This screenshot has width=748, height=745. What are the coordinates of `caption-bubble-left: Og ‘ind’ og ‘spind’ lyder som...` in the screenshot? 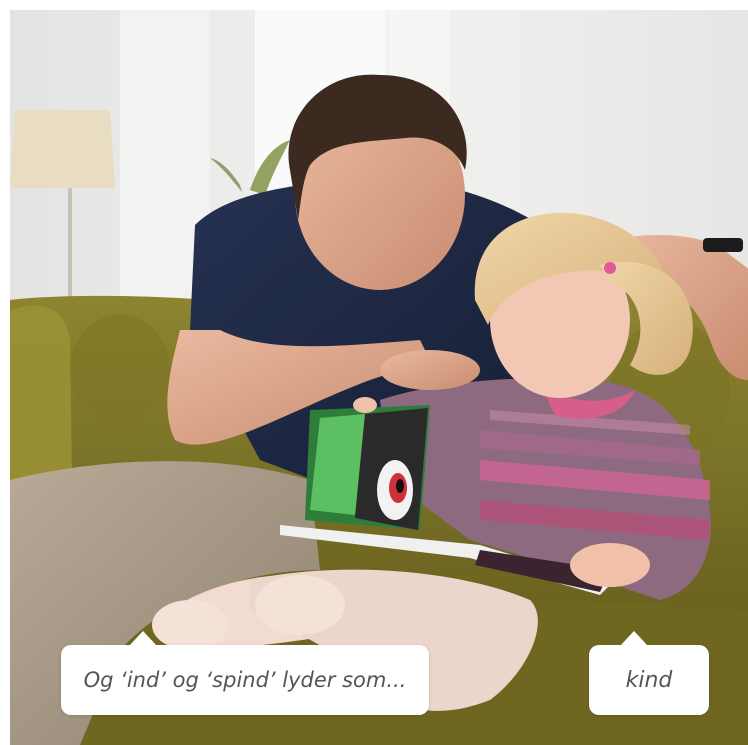 It's located at (245, 673).